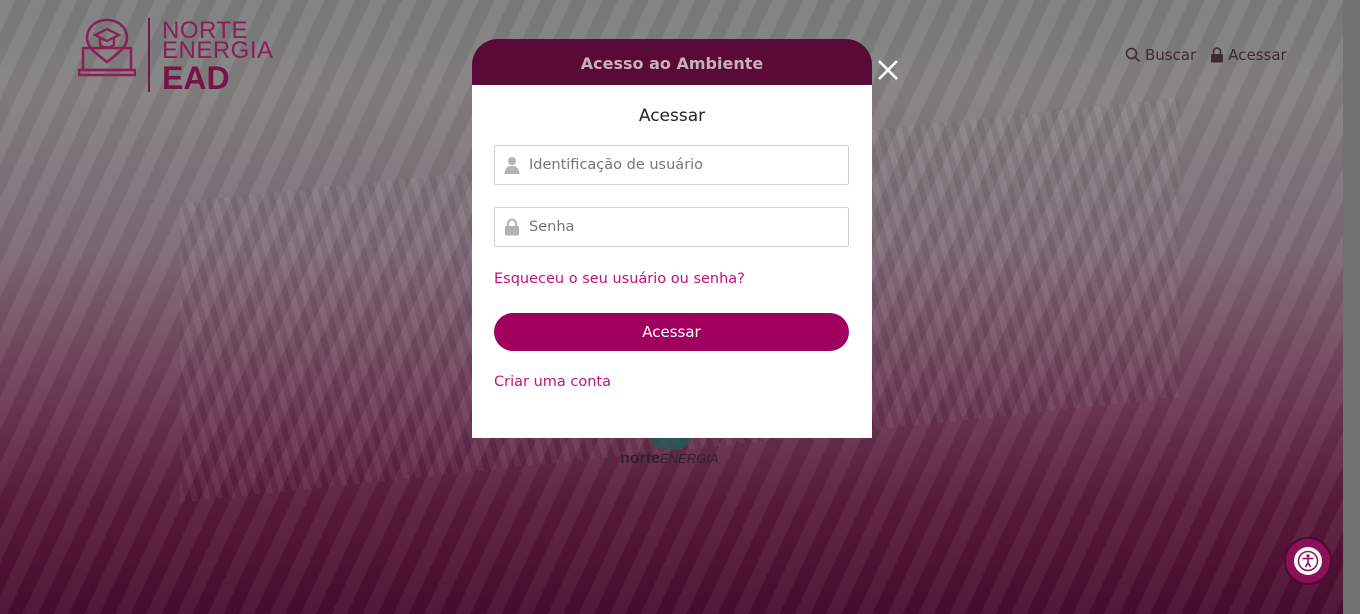 The width and height of the screenshot is (1360, 614). What do you see at coordinates (1257, 55) in the screenshot?
I see `login-link-label: Acessar` at bounding box center [1257, 55].